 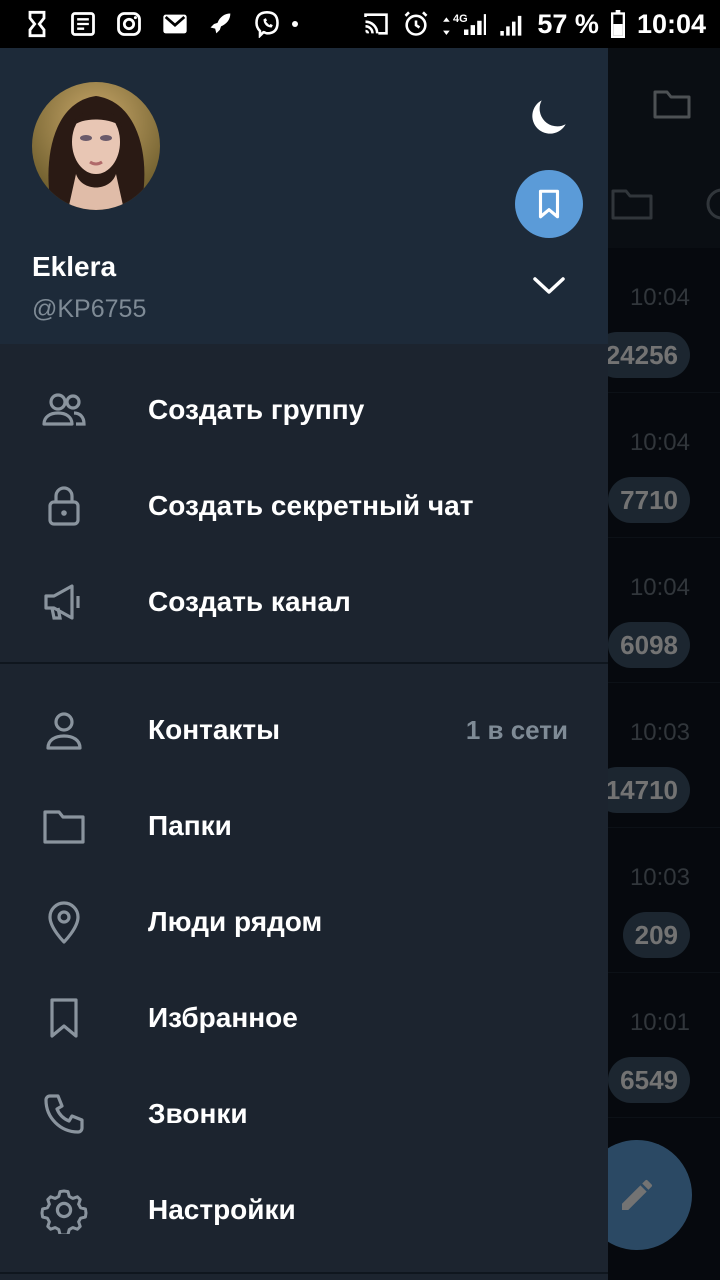 What do you see at coordinates (64, 922) in the screenshot?
I see `location-pin-icon` at bounding box center [64, 922].